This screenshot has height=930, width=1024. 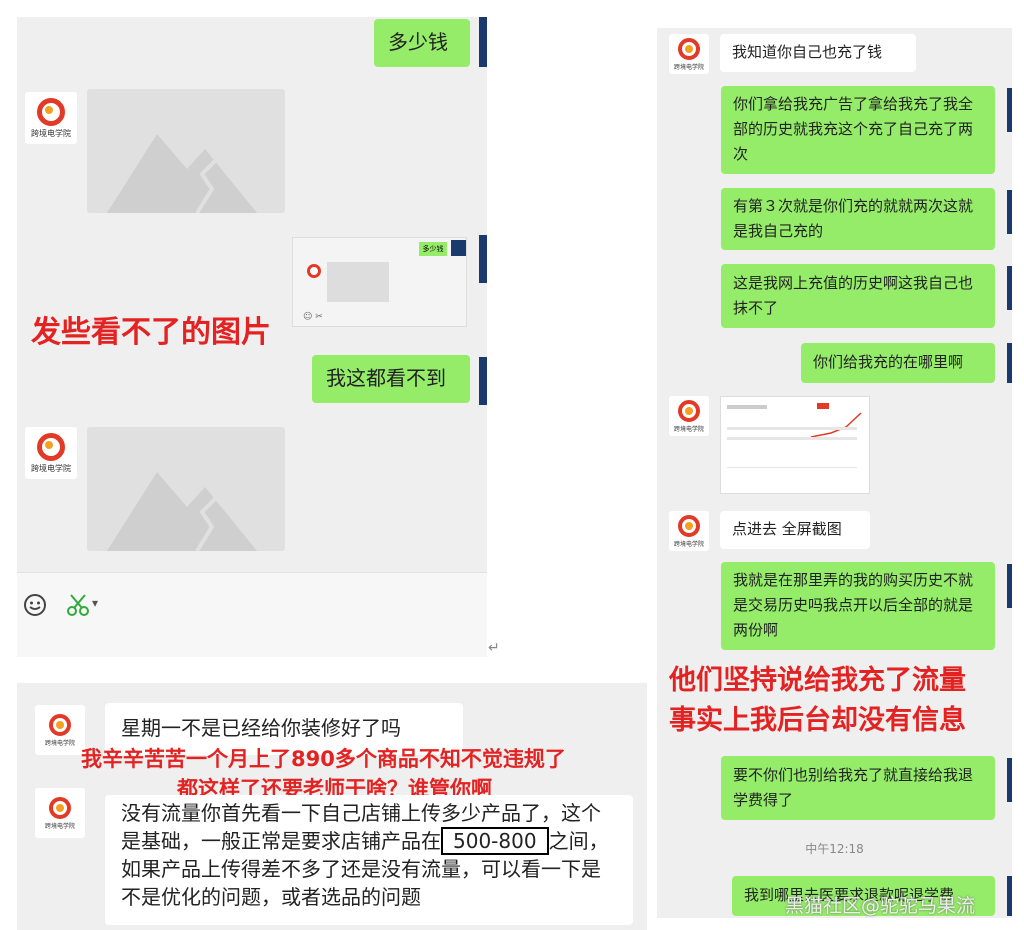 I want to click on screenshot-button: ▾, so click(x=85, y=605).